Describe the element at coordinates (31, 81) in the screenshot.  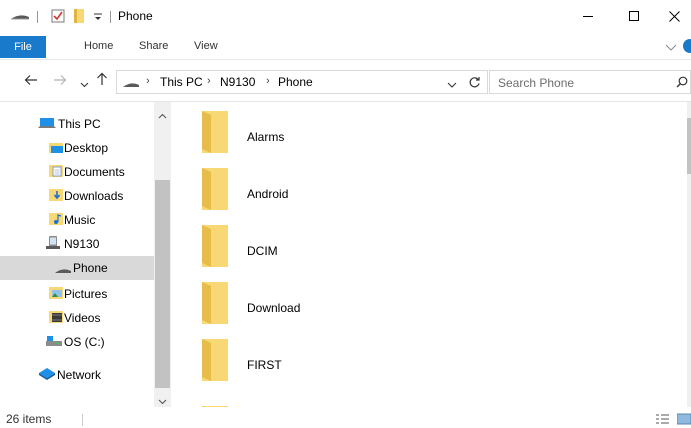
I see `back-arrow-icon` at that location.